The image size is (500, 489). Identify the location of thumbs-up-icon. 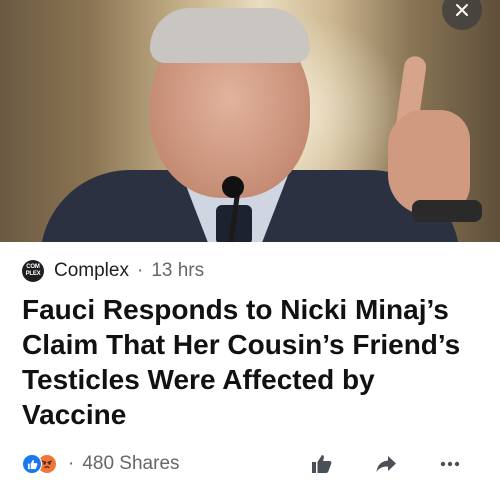
(322, 464).